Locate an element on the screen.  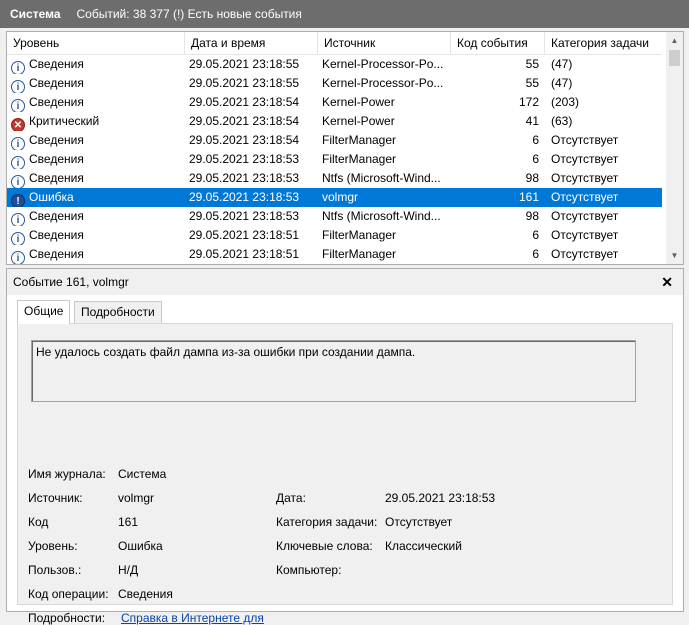
source-cell: Kernel-Power is located at coordinates (358, 102).